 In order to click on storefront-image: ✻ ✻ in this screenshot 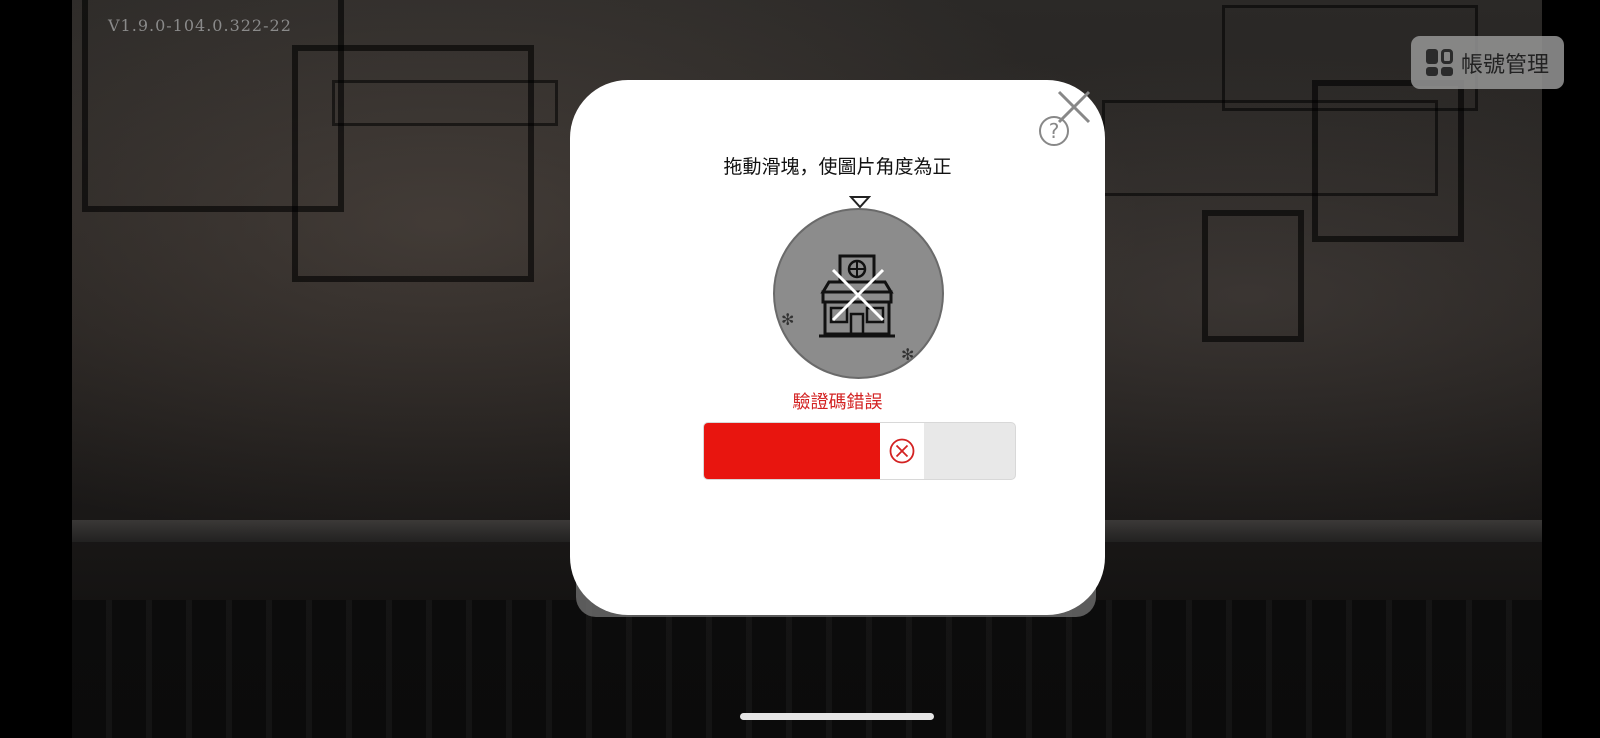, I will do `click(847, 309)`.